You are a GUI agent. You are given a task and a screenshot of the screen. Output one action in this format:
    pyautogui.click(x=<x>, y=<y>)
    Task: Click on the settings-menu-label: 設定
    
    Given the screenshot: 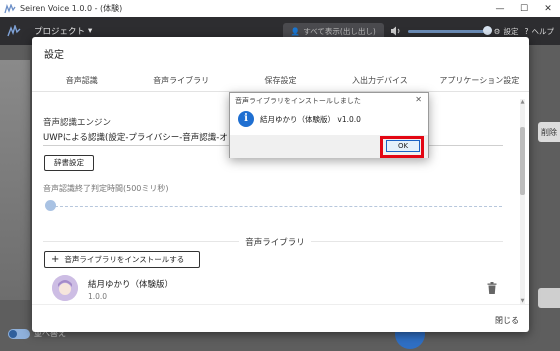 What is the action you would take?
    pyautogui.click(x=511, y=31)
    